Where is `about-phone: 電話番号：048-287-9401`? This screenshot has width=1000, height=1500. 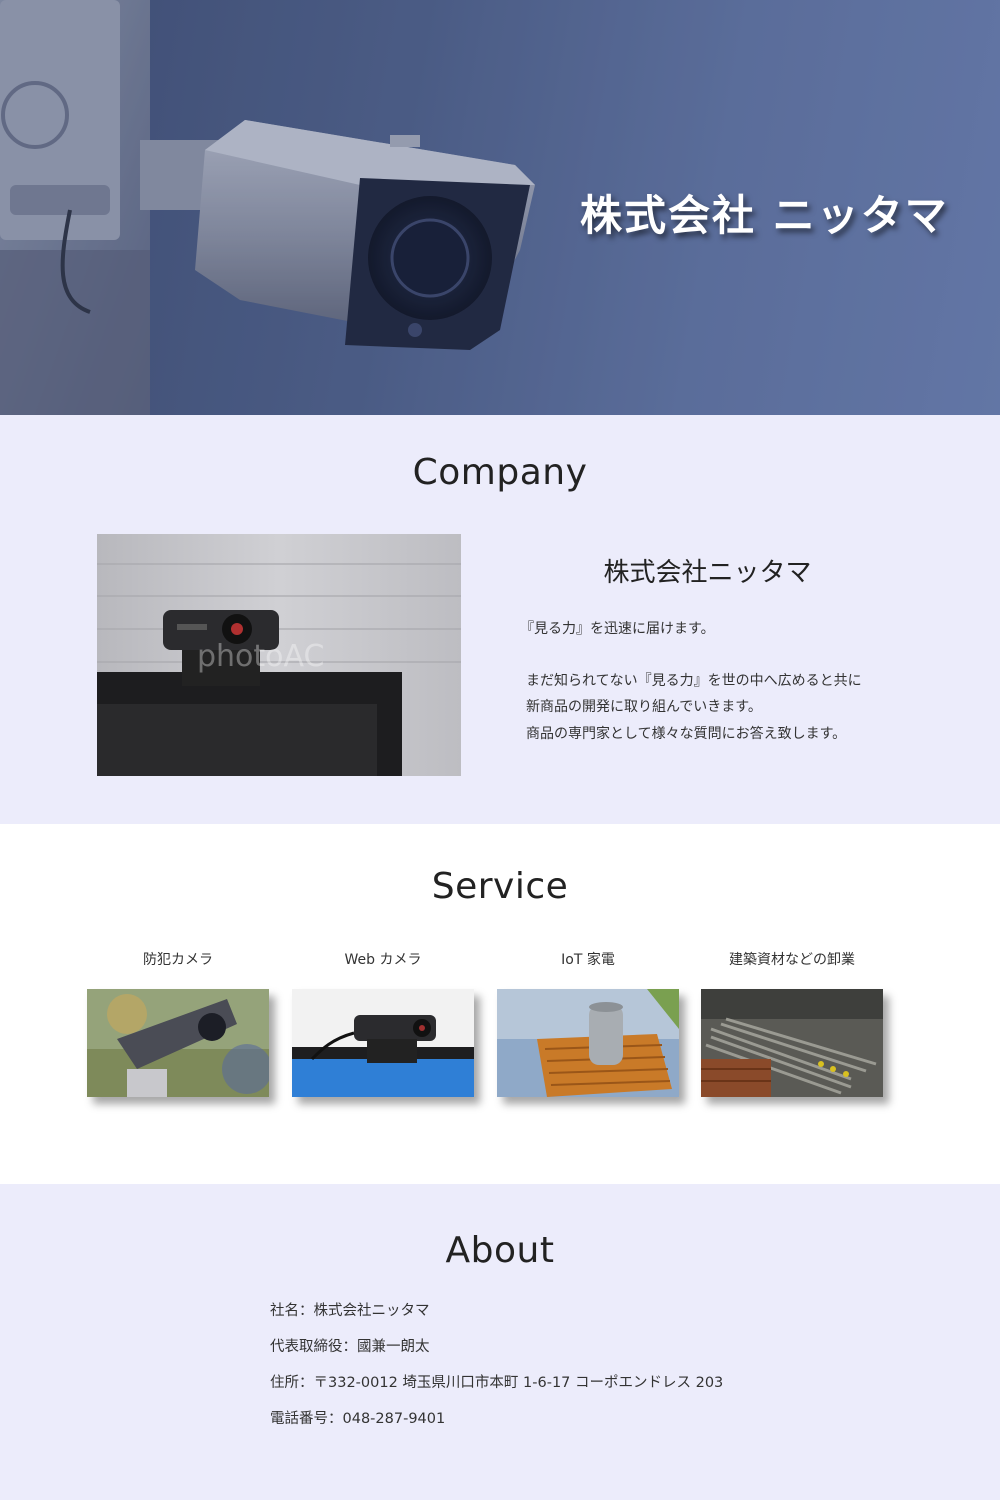 about-phone: 電話番号：048-287-9401 is located at coordinates (358, 1419).